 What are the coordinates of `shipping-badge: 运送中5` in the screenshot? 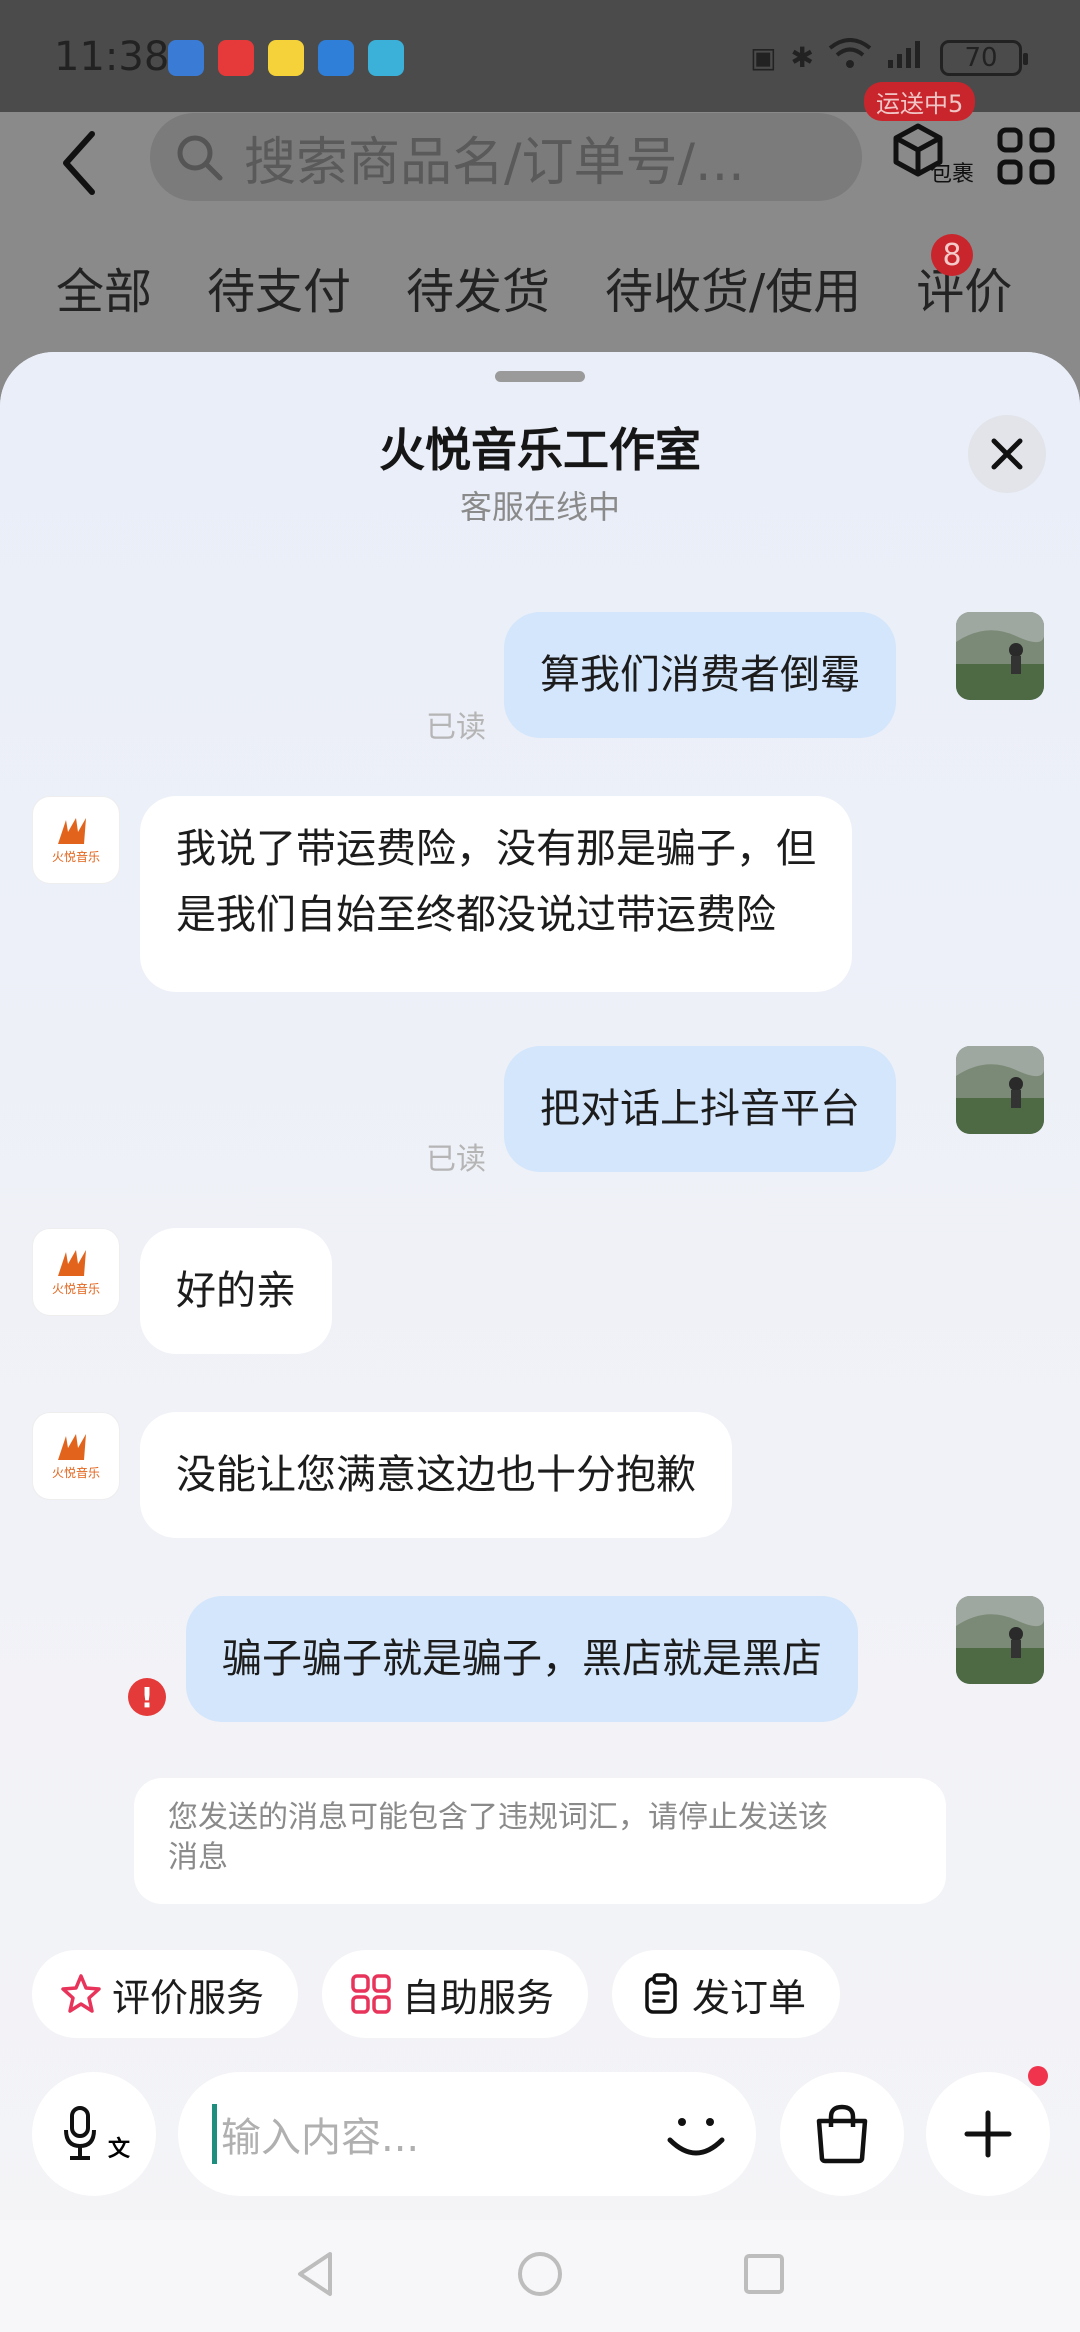 It's located at (920, 101).